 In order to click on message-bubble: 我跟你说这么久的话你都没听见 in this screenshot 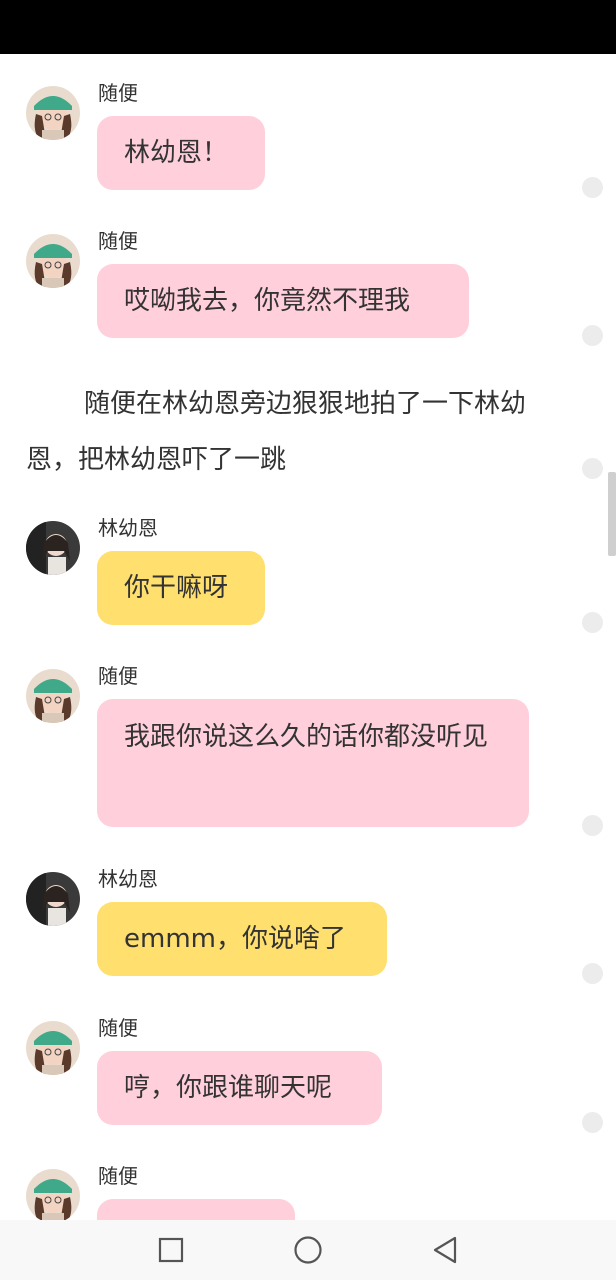, I will do `click(313, 763)`.